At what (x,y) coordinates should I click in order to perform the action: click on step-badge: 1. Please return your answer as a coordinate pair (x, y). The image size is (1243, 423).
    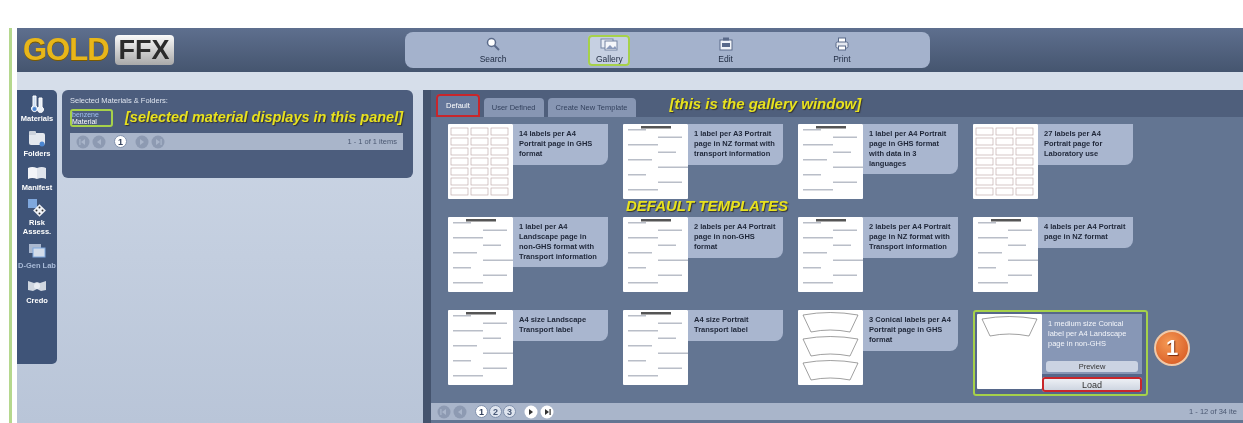
    Looking at the image, I should click on (1172, 348).